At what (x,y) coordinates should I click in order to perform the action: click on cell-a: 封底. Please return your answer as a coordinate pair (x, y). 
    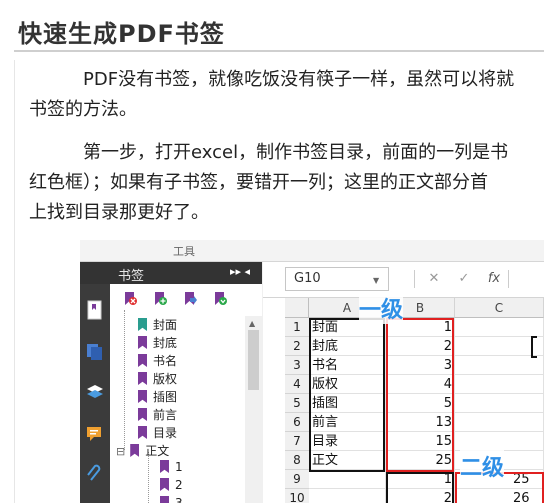
    Looking at the image, I should click on (347, 346).